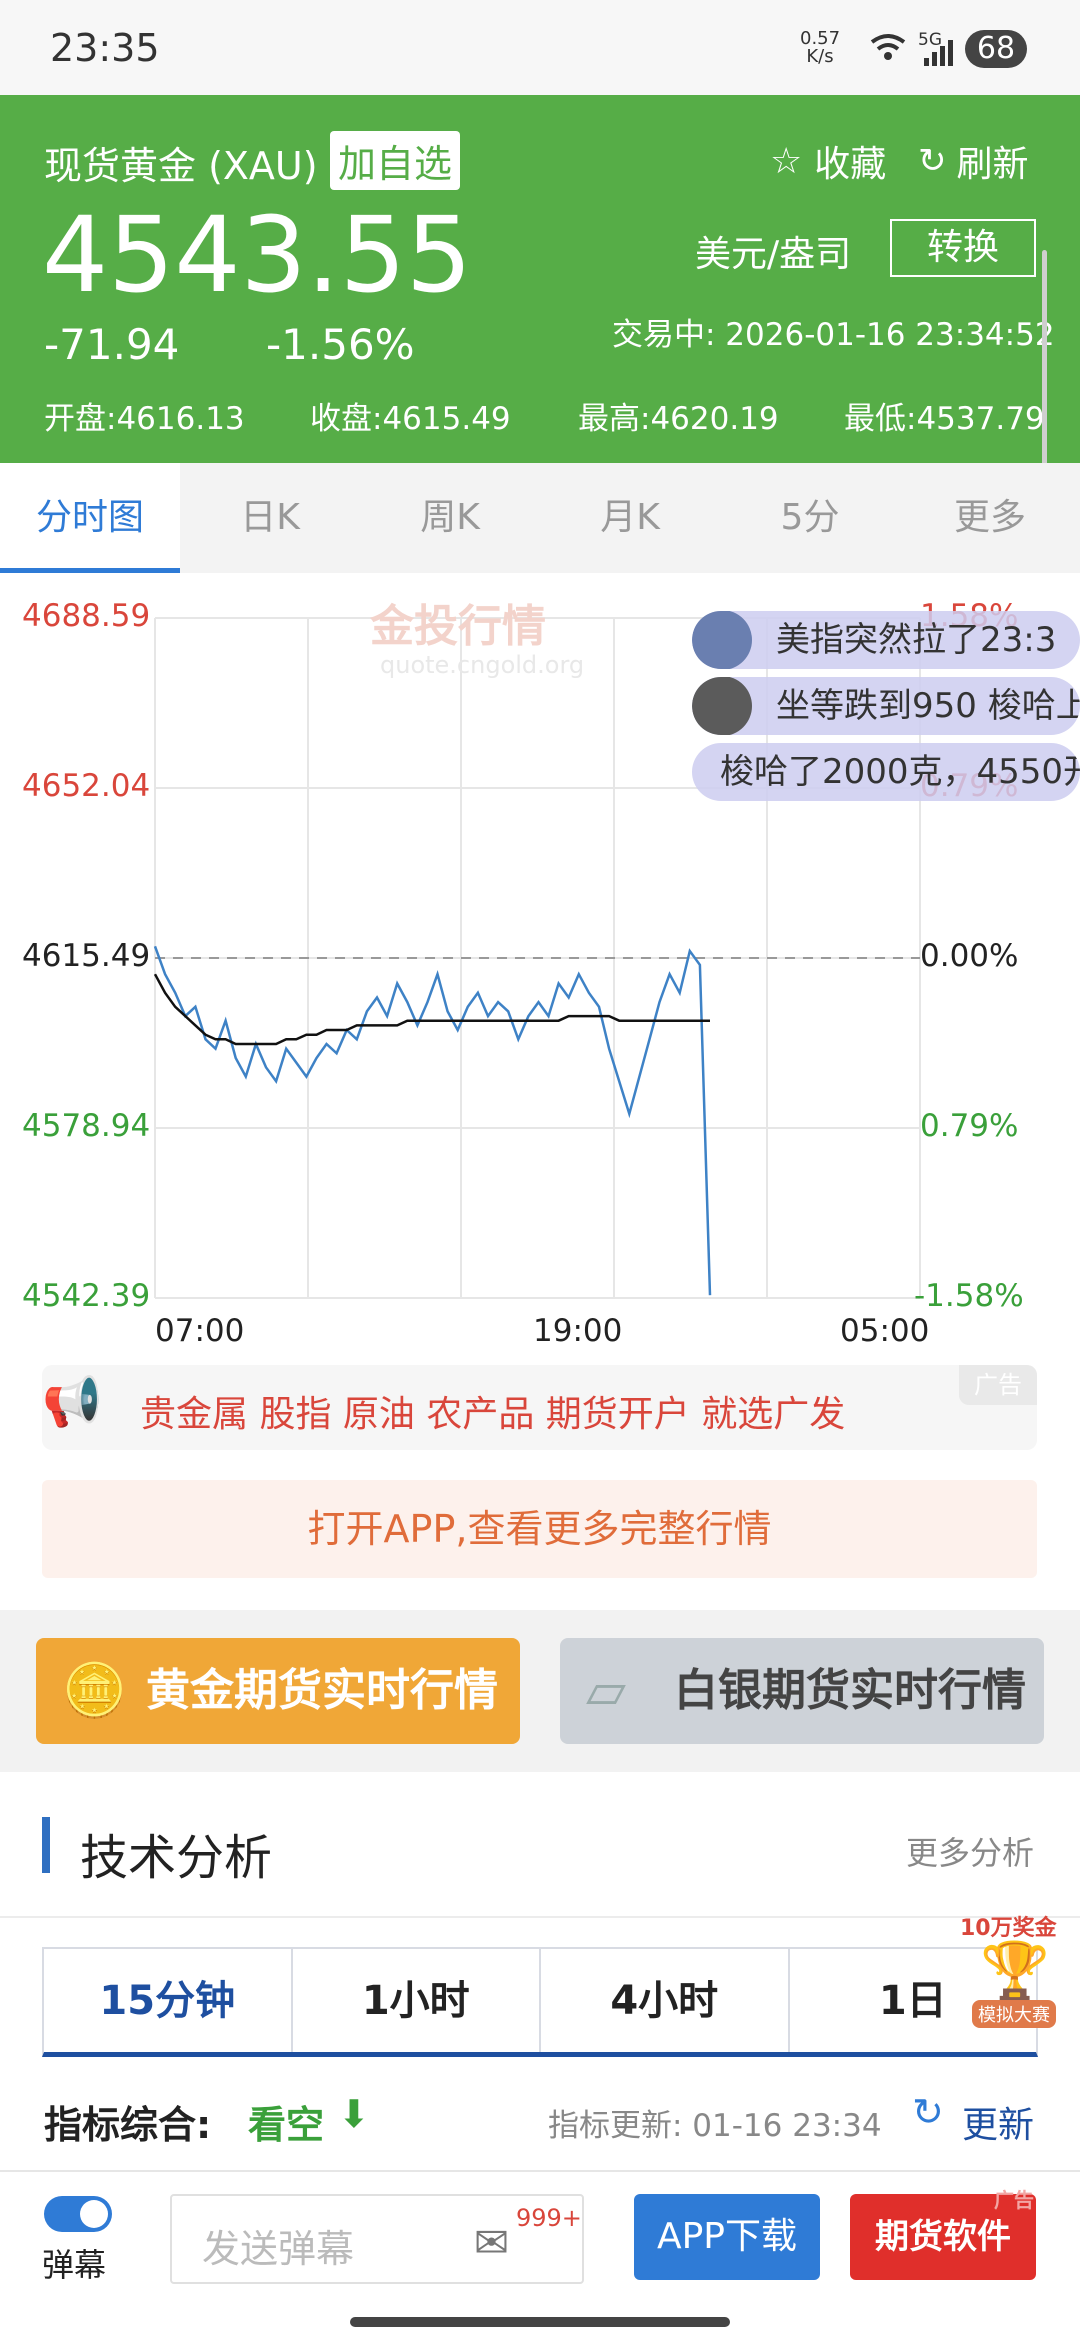 The image size is (1080, 2340). I want to click on instrument-title: 现货黄金 (XAU), so click(181, 166).